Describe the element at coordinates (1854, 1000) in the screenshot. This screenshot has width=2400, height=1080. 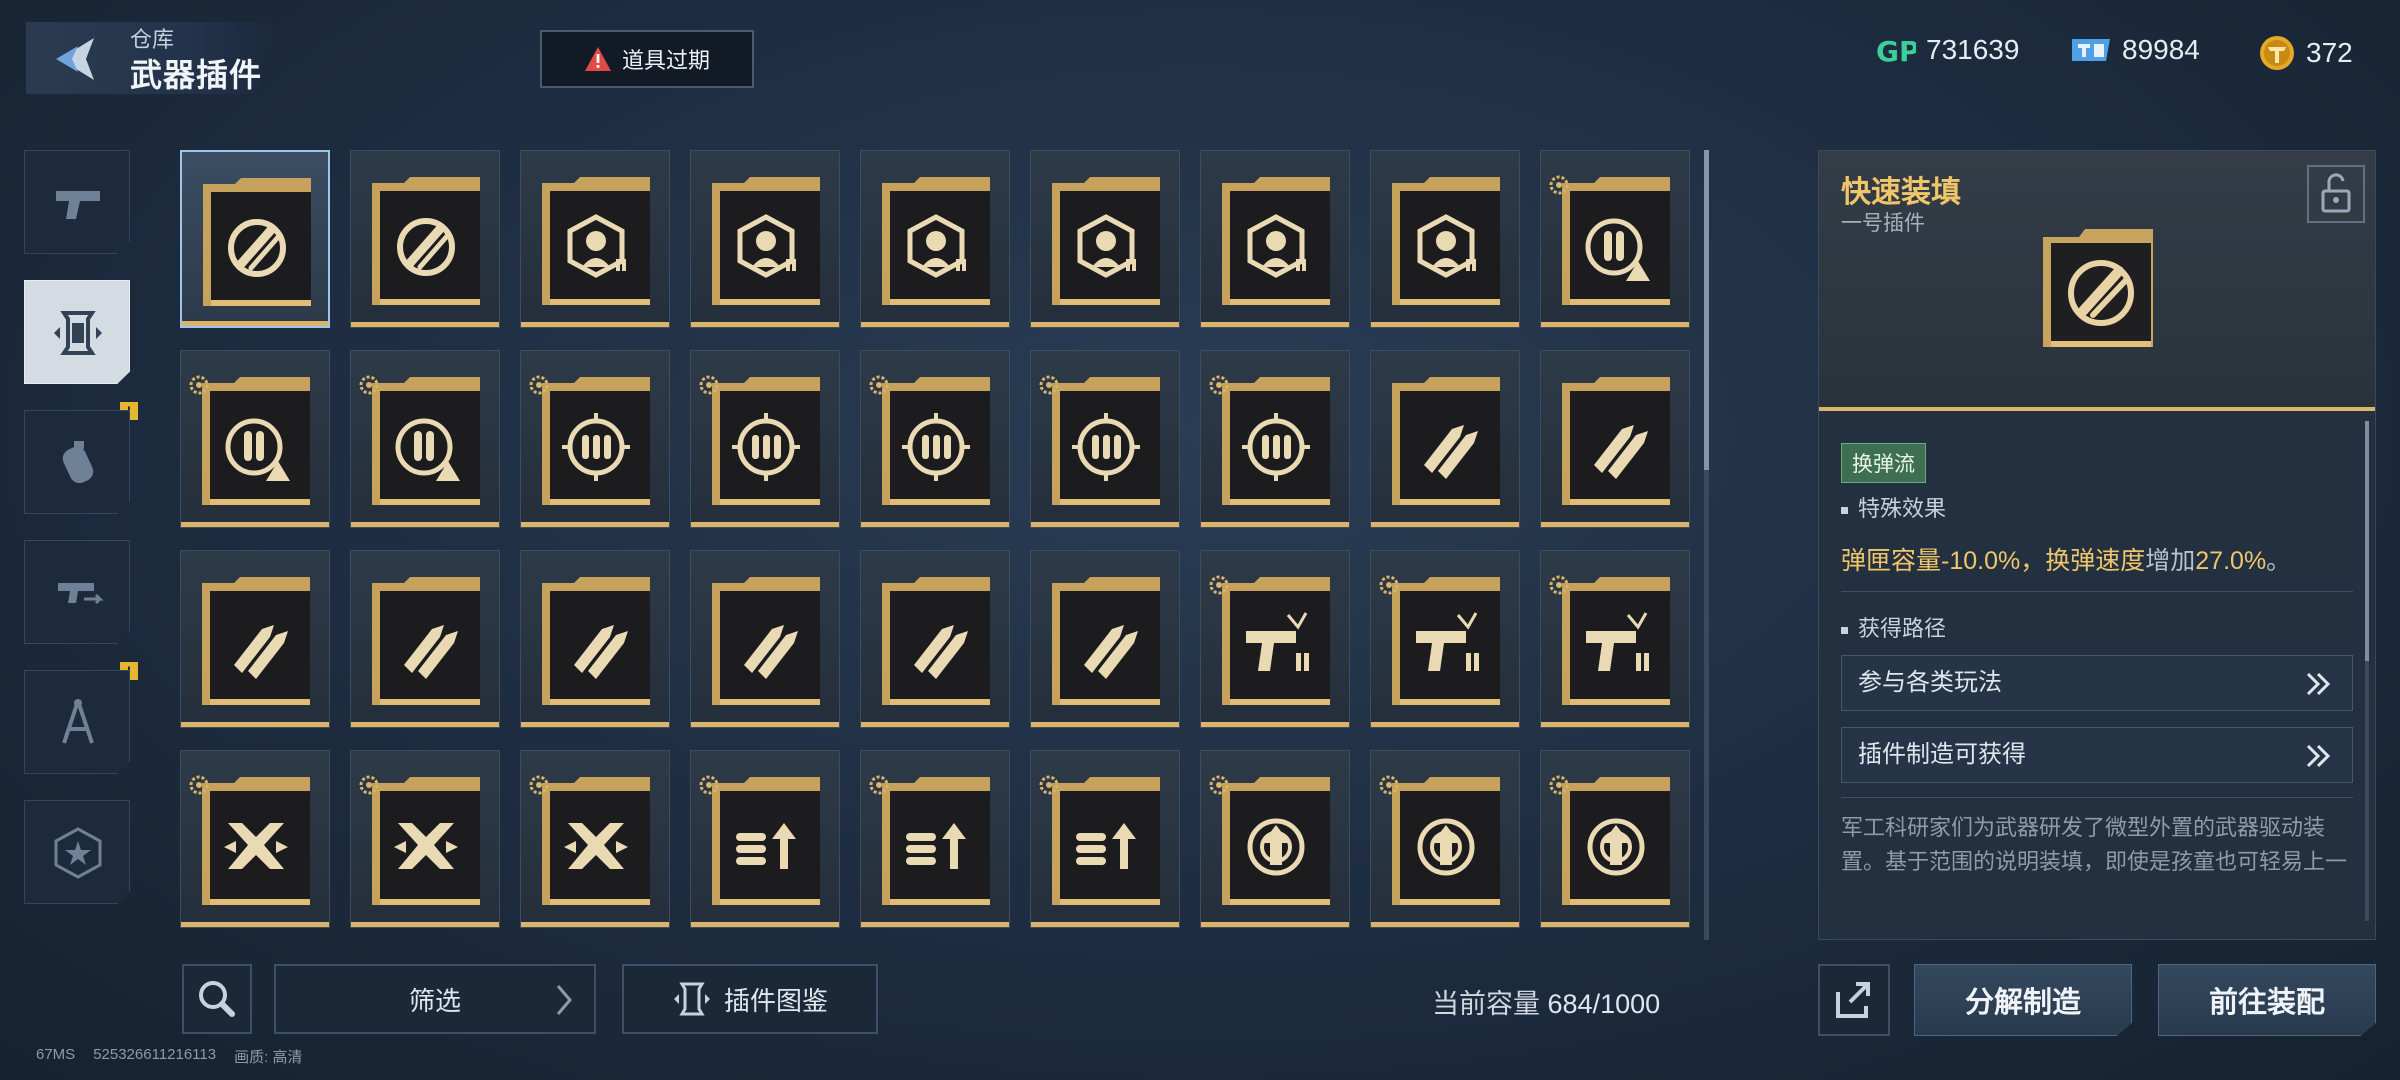
I see `share-button` at that location.